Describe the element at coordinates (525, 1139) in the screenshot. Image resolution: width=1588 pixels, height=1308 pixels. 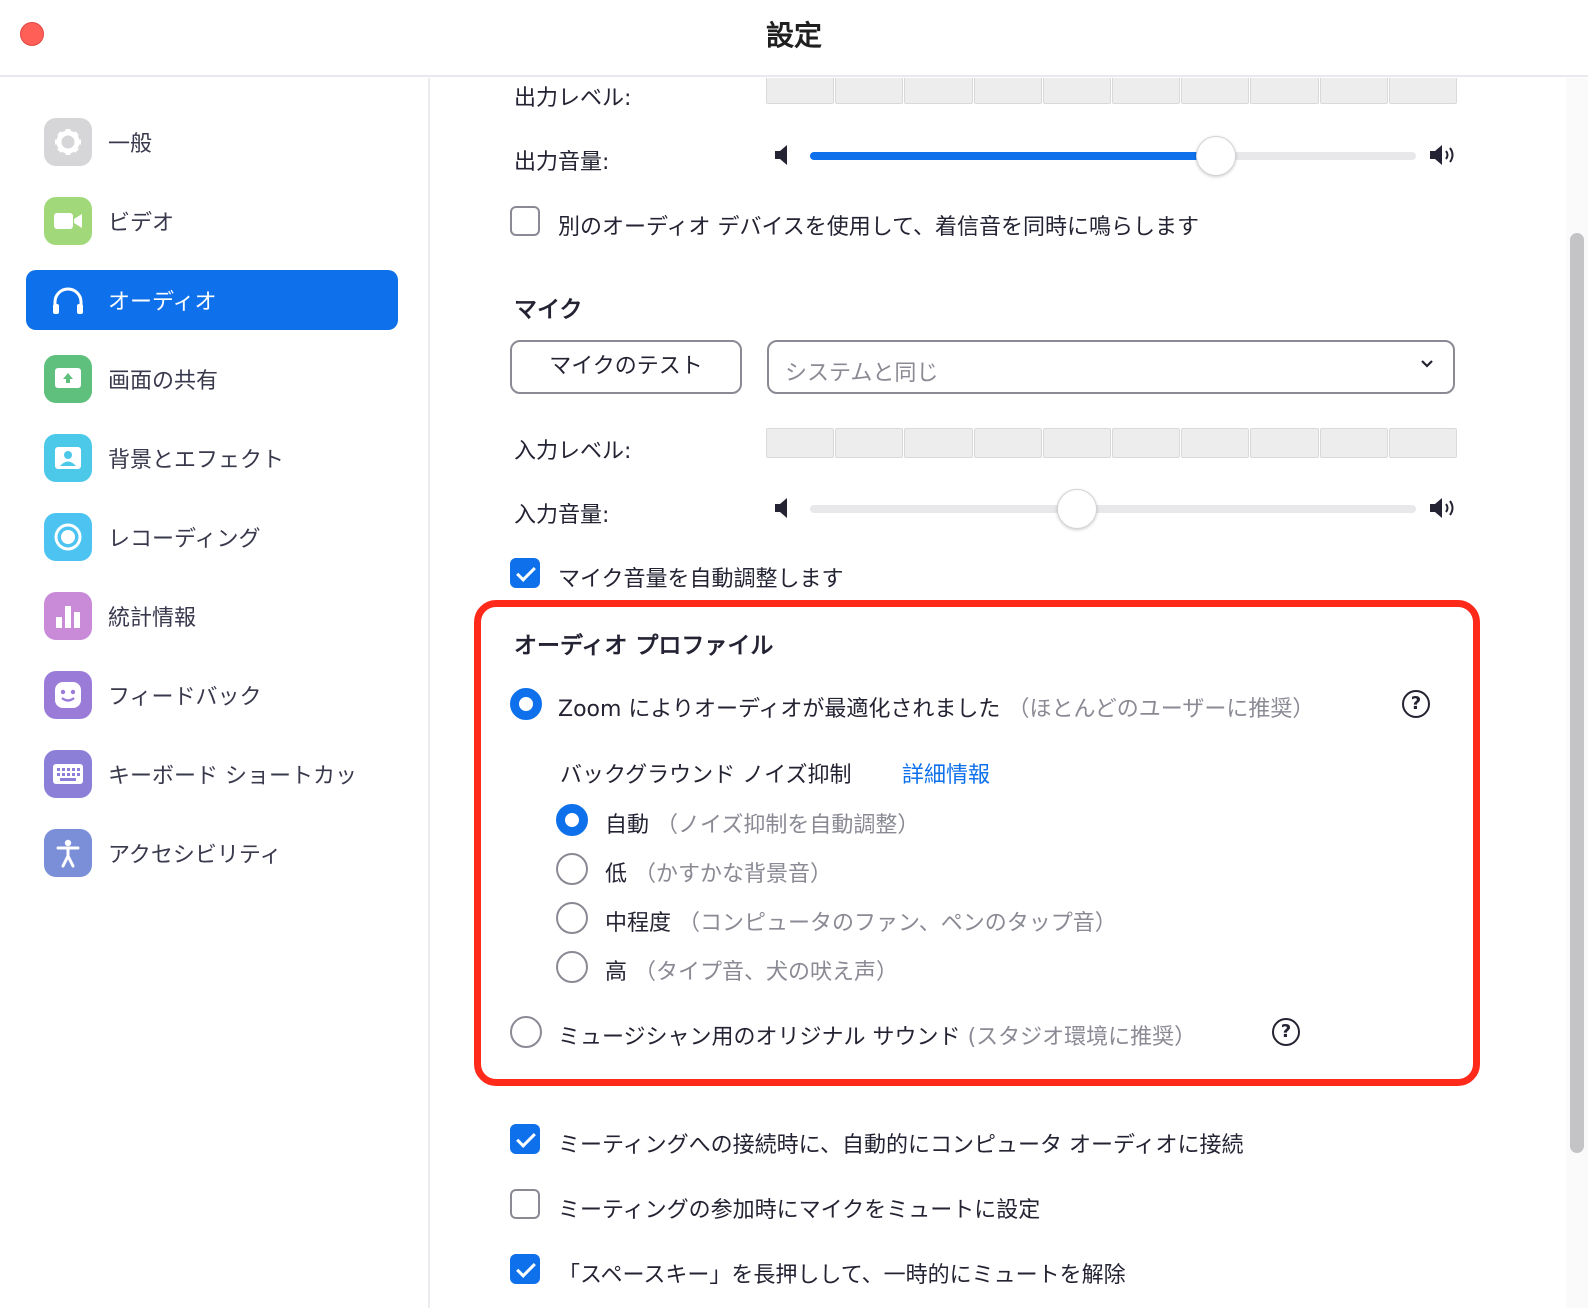
I see `auto-join-computer-audio-checkbox` at that location.